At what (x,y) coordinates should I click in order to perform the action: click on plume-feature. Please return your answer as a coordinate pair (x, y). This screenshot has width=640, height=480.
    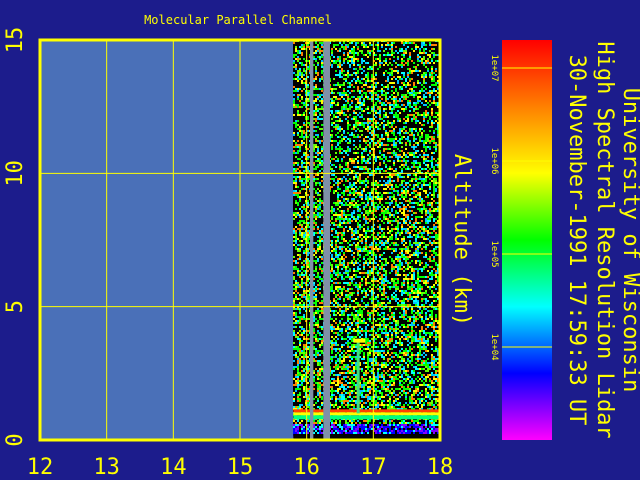
    Looking at the image, I should click on (358, 376).